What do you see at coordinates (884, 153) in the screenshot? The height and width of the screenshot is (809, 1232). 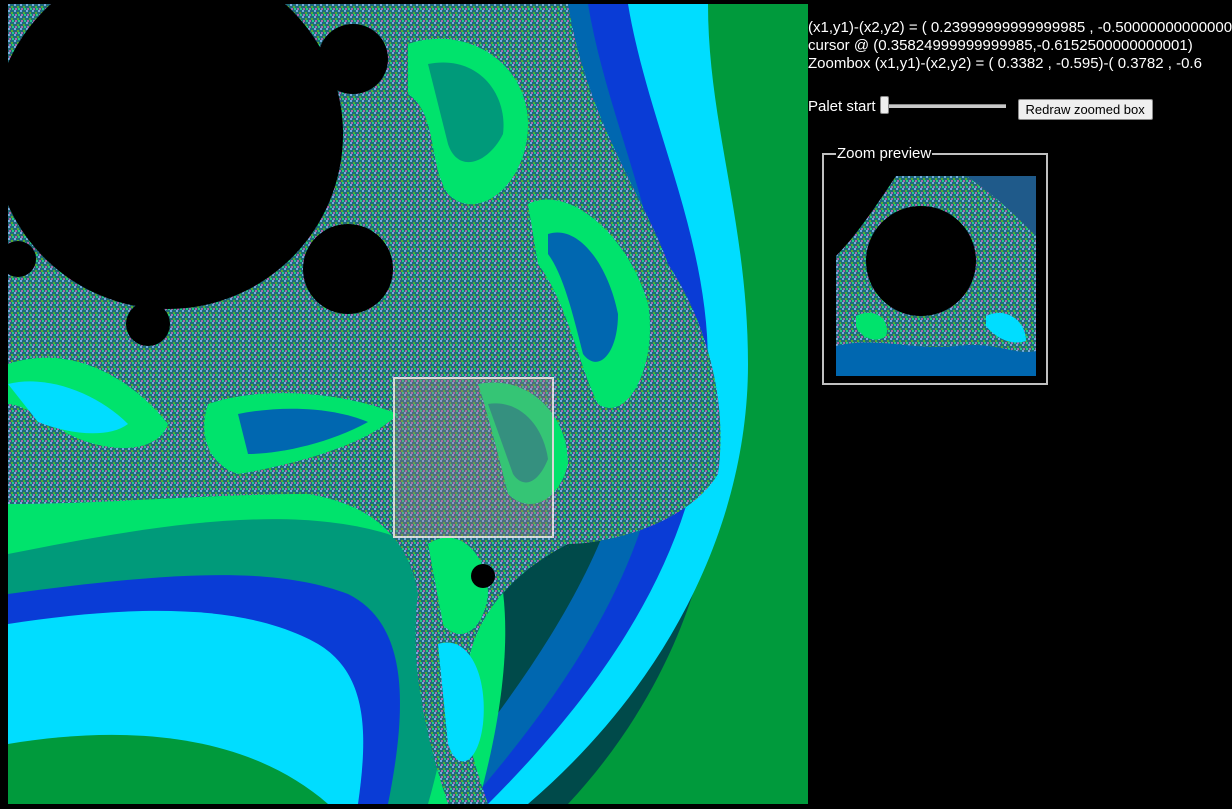 I see `zoom-preview-legend: Zoom preview` at bounding box center [884, 153].